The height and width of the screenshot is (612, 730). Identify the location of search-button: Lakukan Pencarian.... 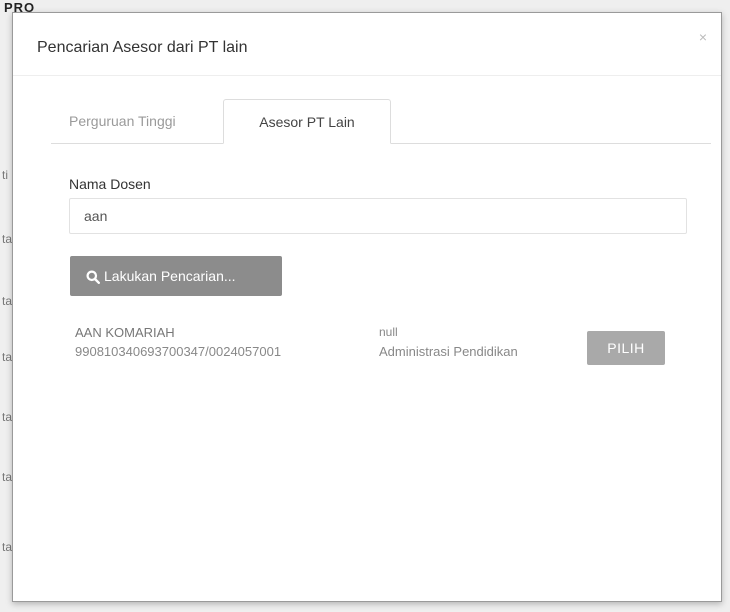
(176, 276).